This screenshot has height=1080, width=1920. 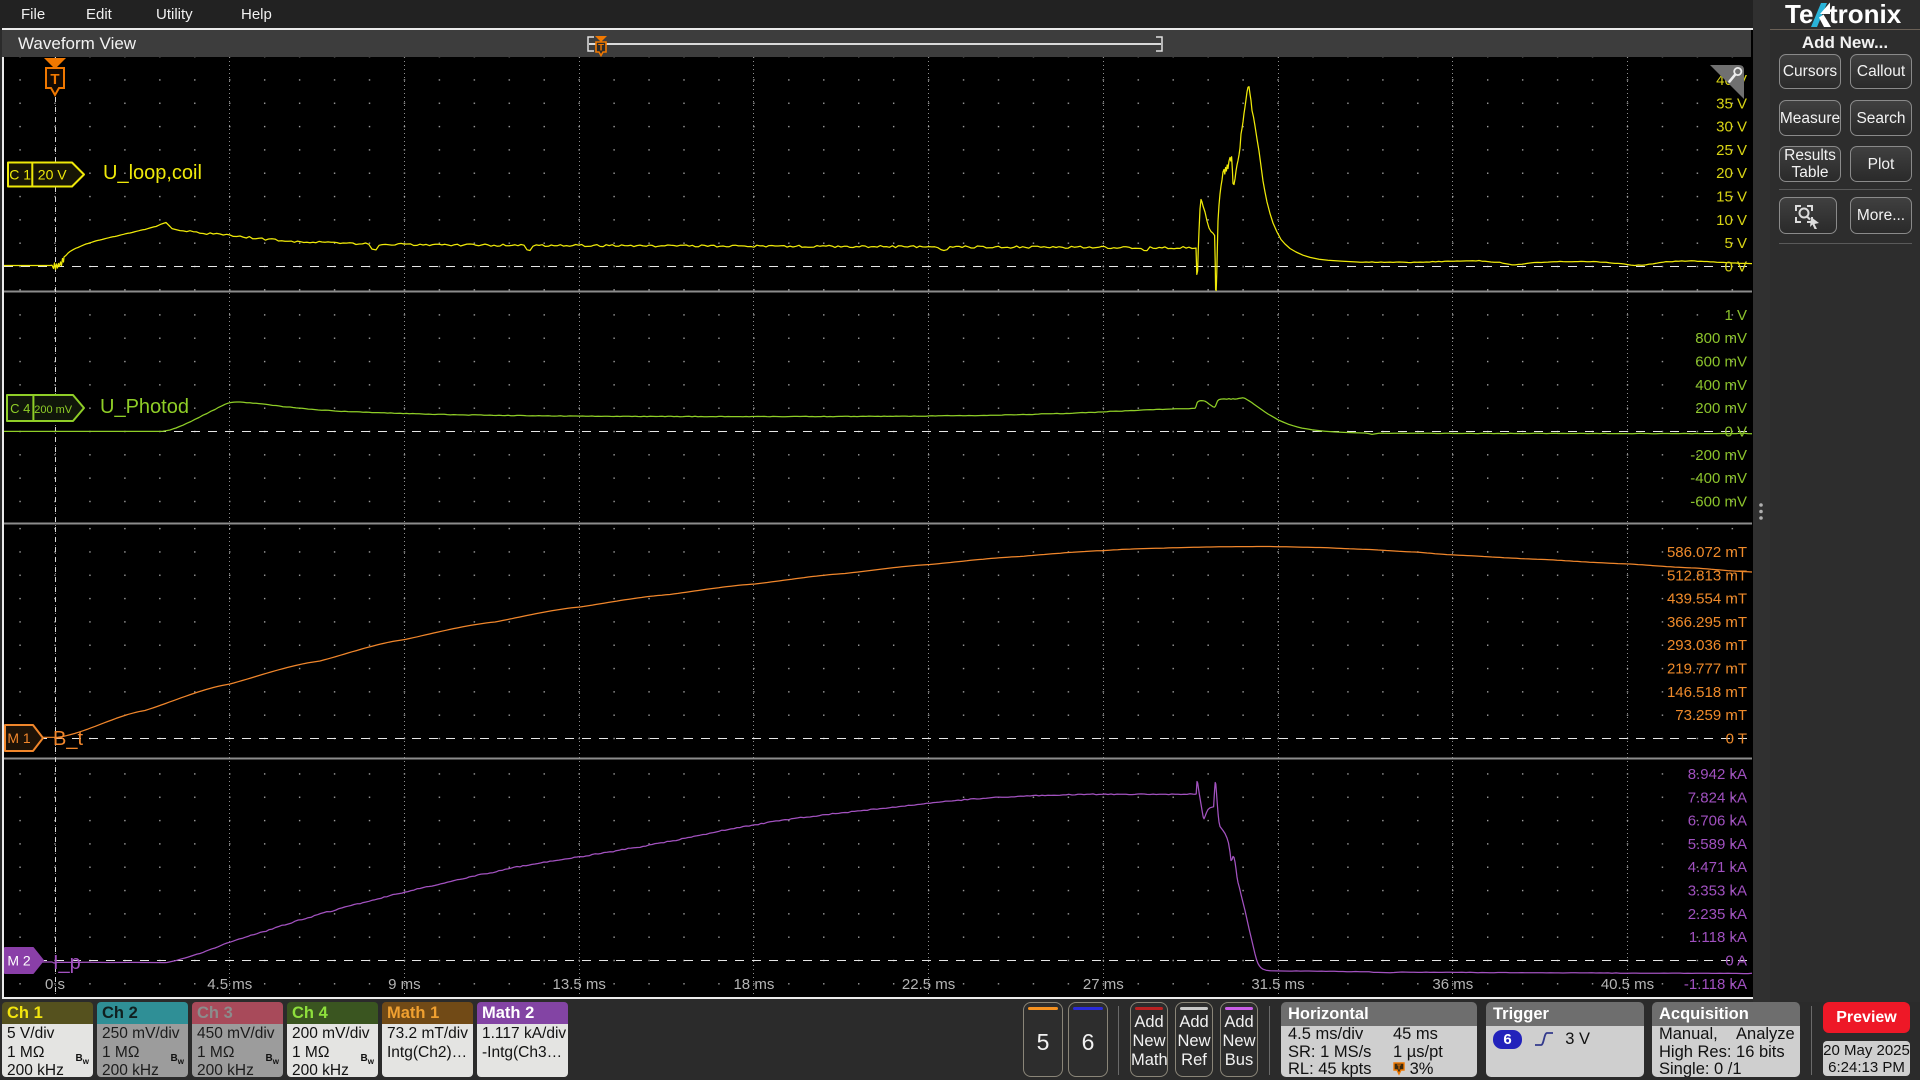 I want to click on svg-text: I_p, so click(x=67, y=963).